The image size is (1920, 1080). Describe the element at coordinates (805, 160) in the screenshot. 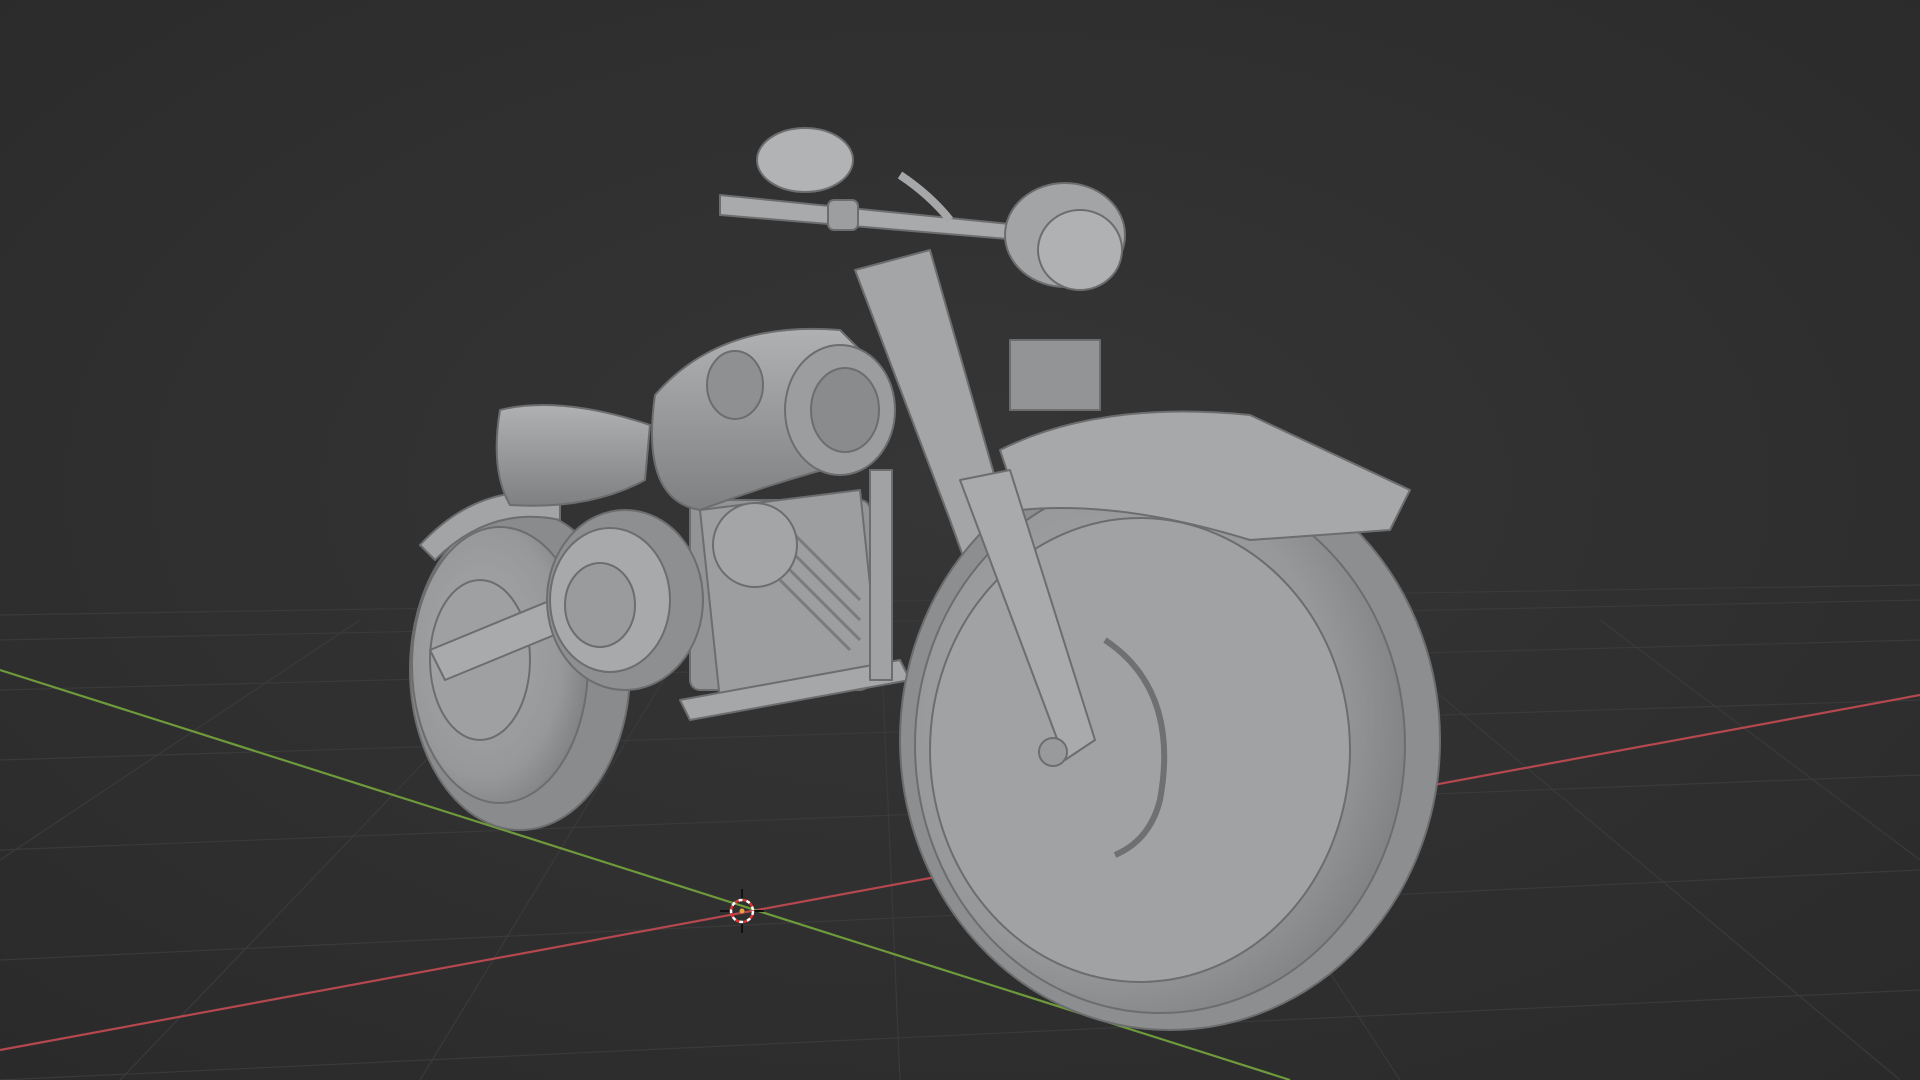

I see `mirror` at that location.